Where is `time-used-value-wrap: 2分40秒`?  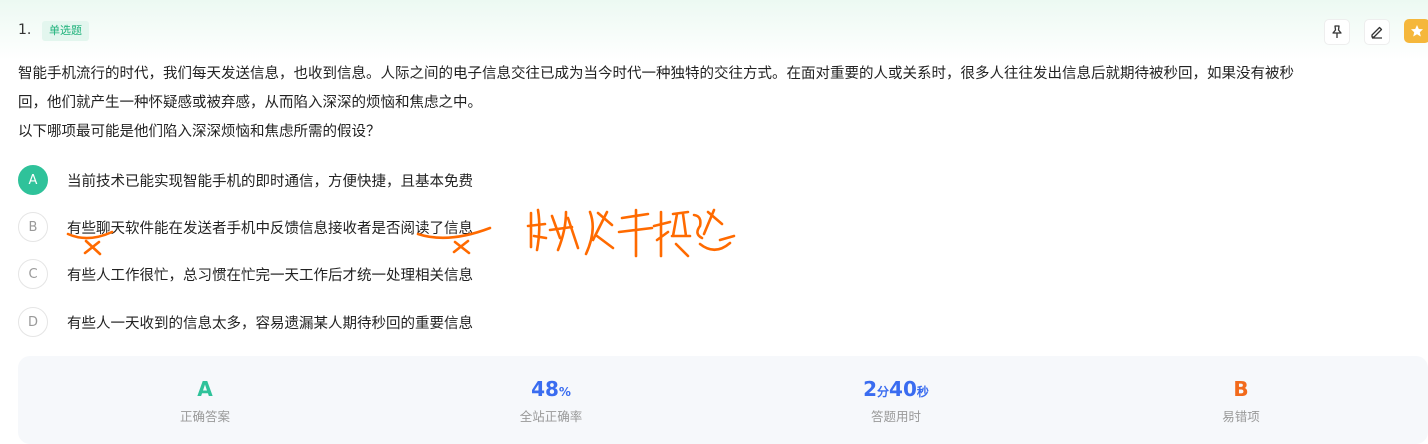
time-used-value-wrap: 2分40秒 is located at coordinates (896, 389).